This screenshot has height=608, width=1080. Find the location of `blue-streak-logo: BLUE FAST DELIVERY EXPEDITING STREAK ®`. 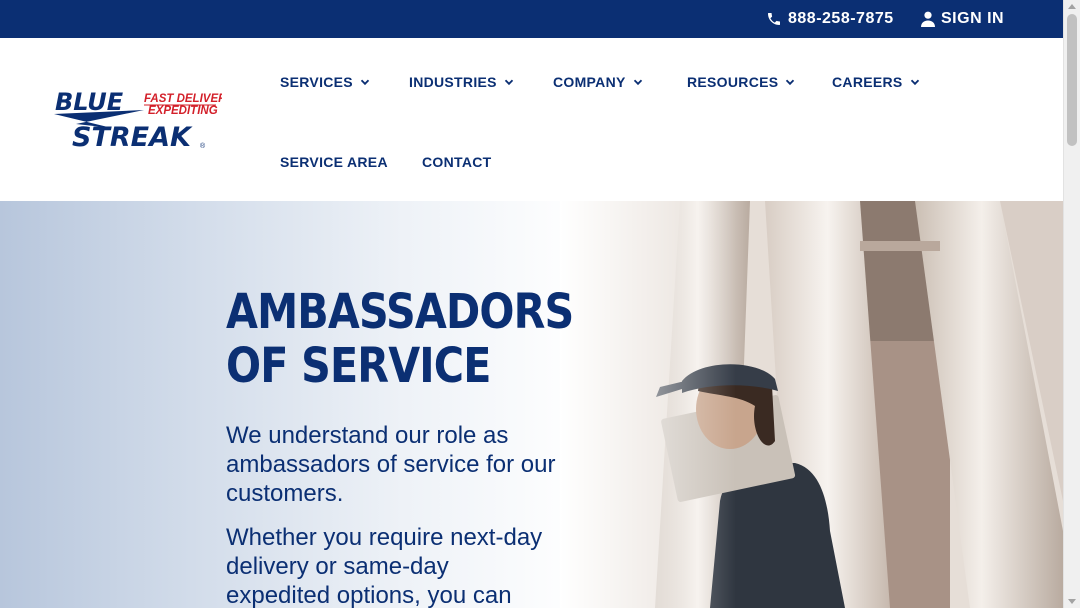

blue-streak-logo: BLUE FAST DELIVERY EXPEDITING STREAK ® is located at coordinates (143, 120).